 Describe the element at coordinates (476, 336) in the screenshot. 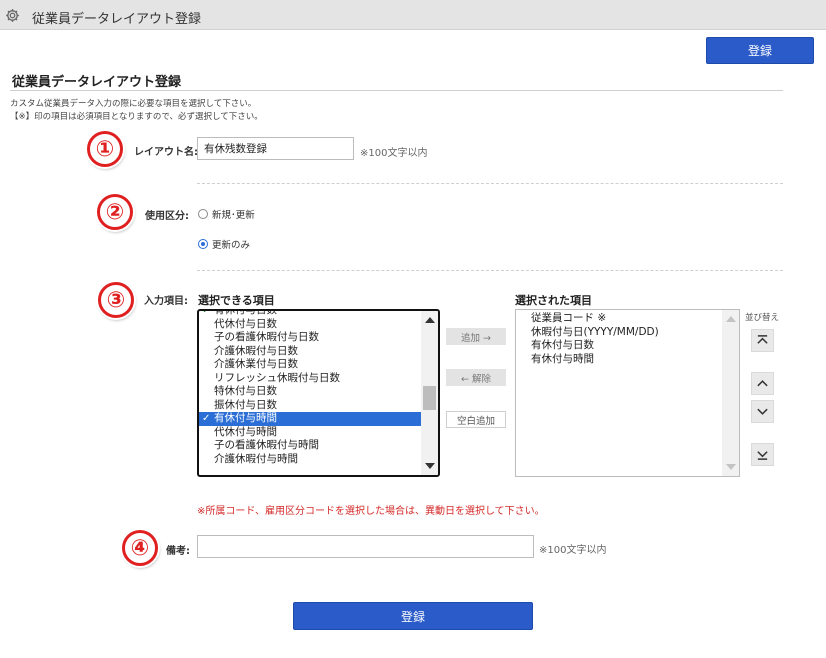

I see `add-item-button: 追加 →` at that location.